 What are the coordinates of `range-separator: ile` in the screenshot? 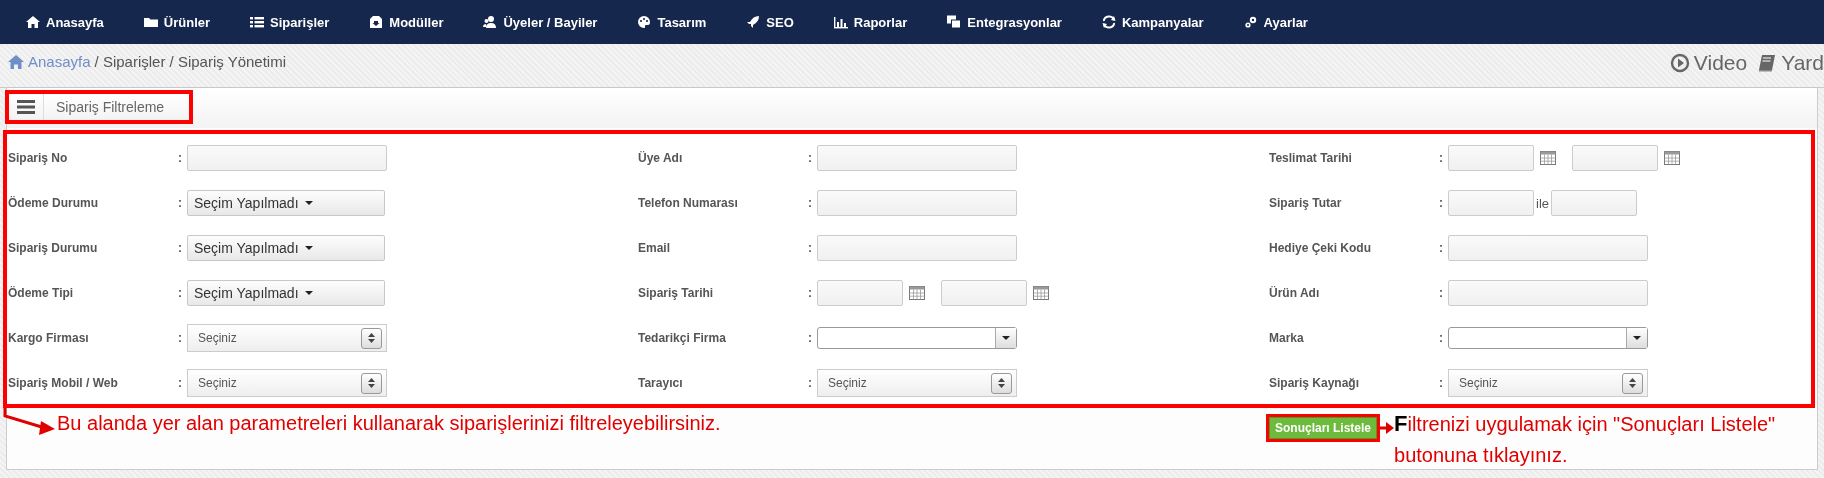 It's located at (1542, 203).